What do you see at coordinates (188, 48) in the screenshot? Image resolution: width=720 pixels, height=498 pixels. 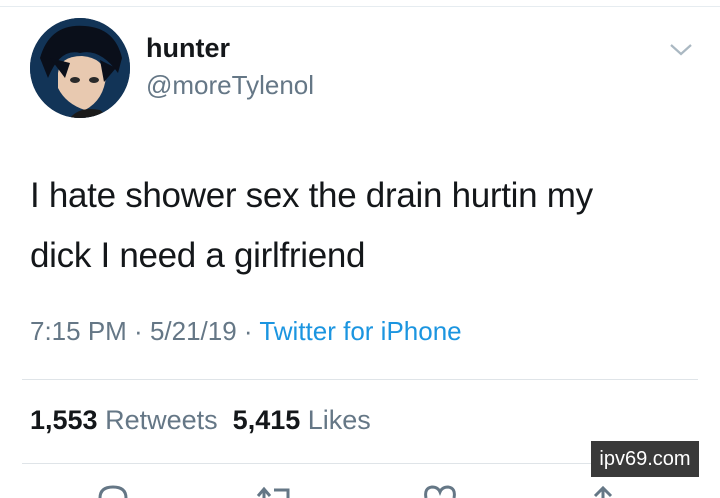 I see `display-name: hunter` at bounding box center [188, 48].